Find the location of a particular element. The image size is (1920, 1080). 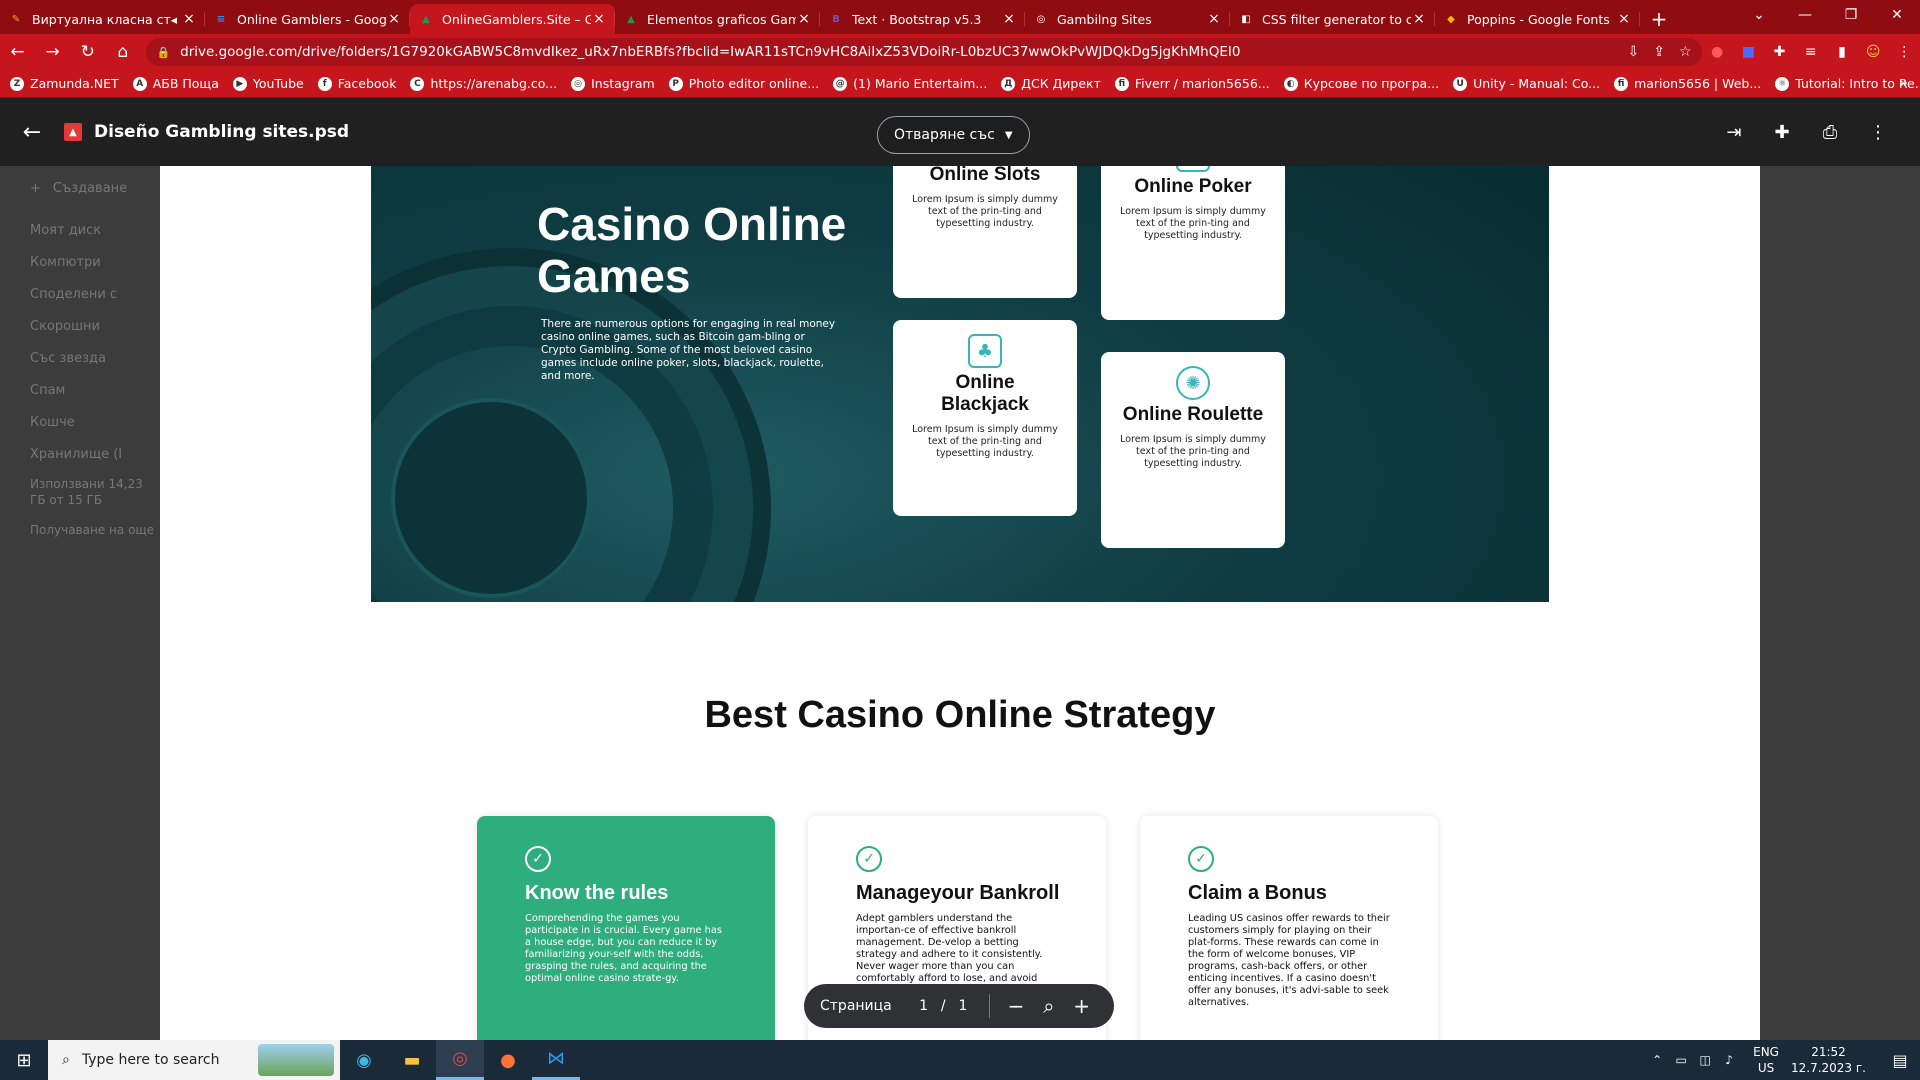

zoom-in-icon: + is located at coordinates (1081, 1006).